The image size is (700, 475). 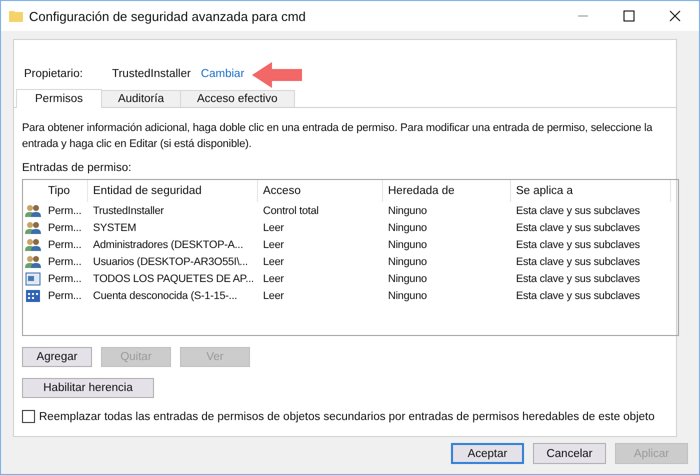 I want to click on grid-icon, so click(x=33, y=295).